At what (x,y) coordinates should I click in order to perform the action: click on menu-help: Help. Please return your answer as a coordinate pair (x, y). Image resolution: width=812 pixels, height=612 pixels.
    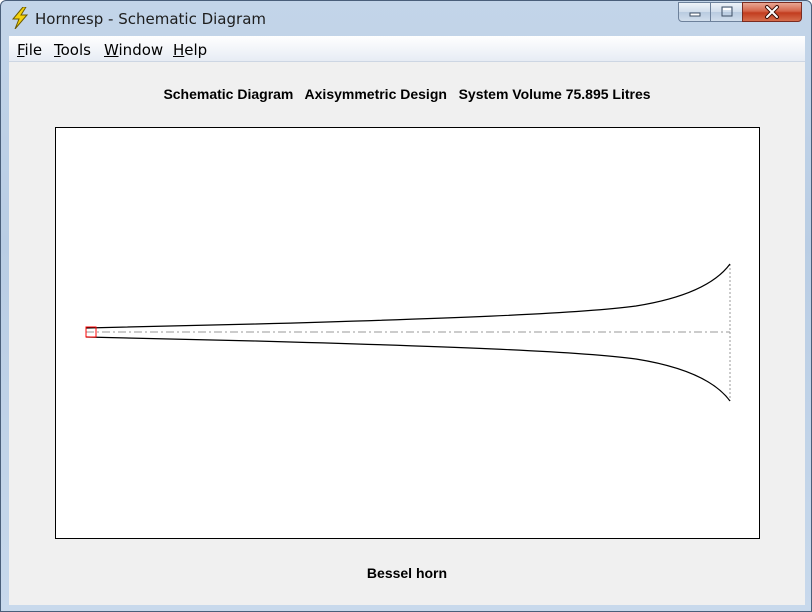
    Looking at the image, I should click on (190, 50).